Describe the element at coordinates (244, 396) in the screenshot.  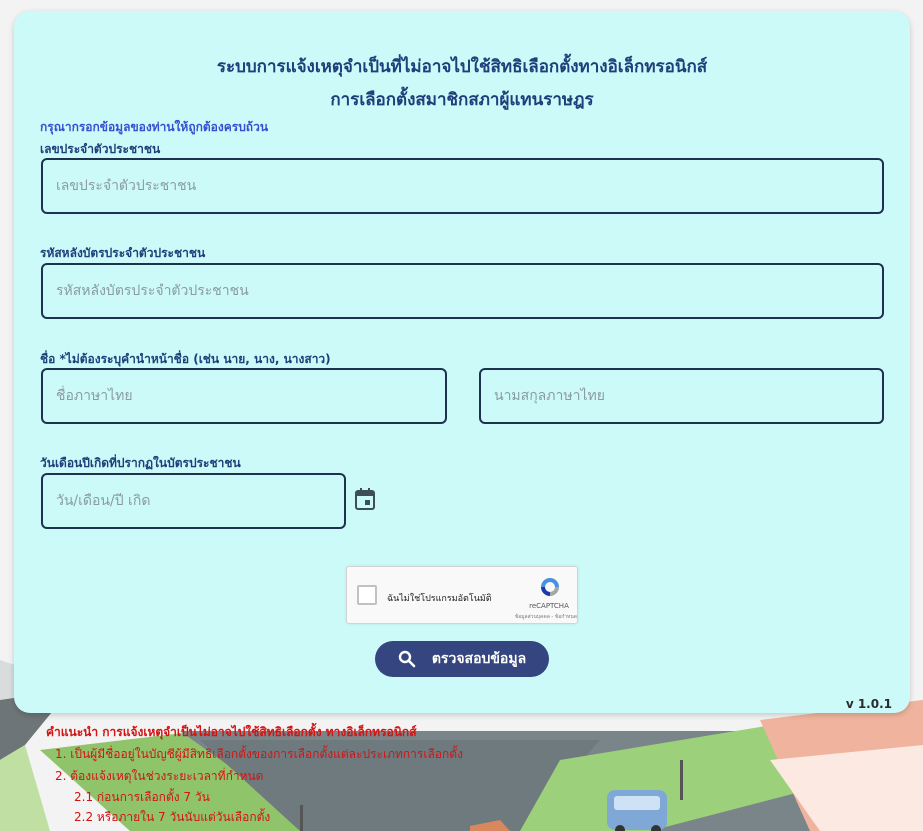
I see `firstname-input` at that location.